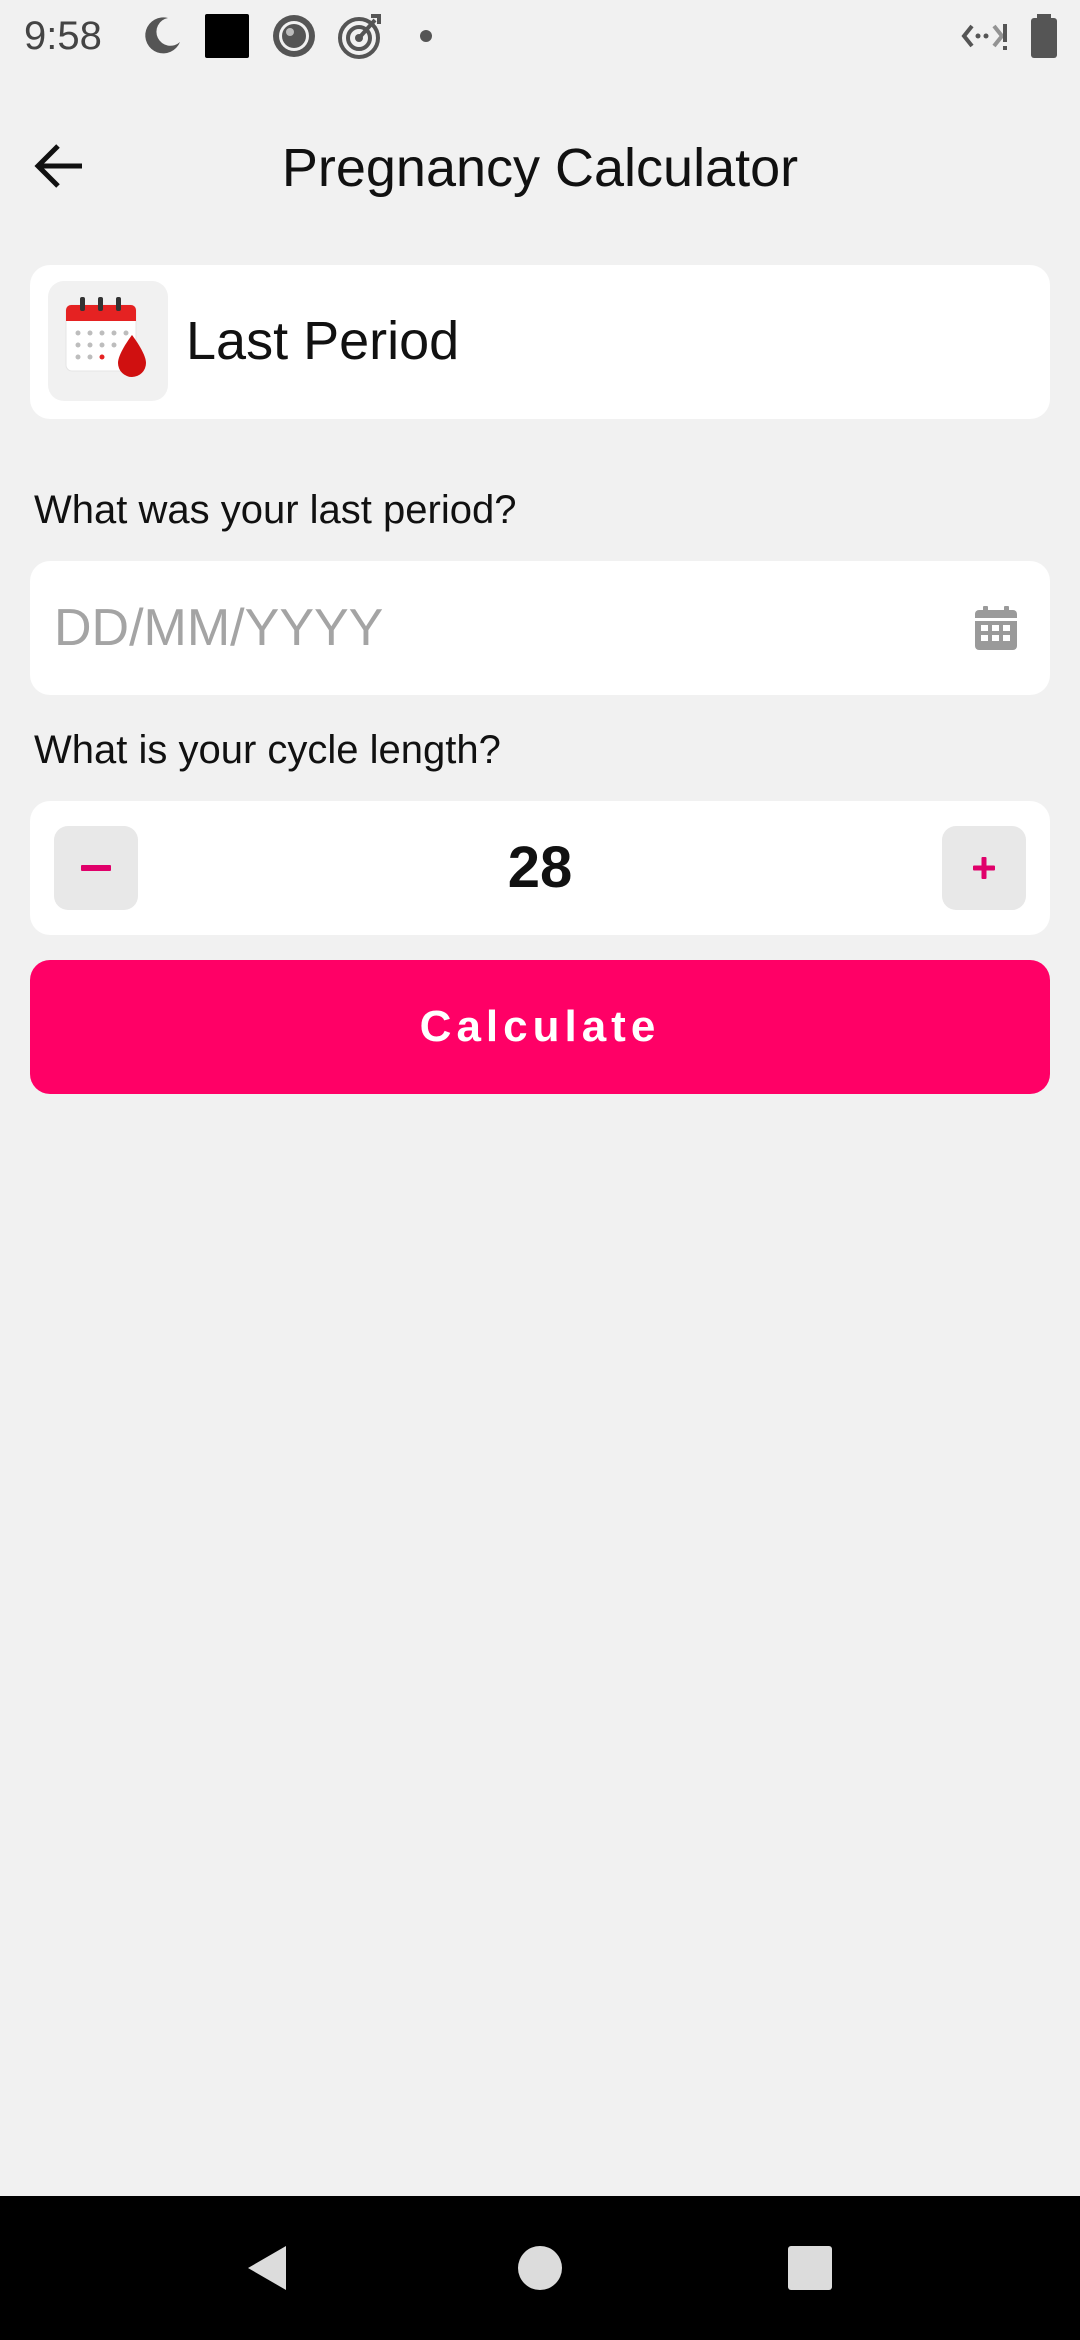 The image size is (1080, 2340). What do you see at coordinates (267, 750) in the screenshot?
I see `cycle-length-label: What is your cycle length?` at bounding box center [267, 750].